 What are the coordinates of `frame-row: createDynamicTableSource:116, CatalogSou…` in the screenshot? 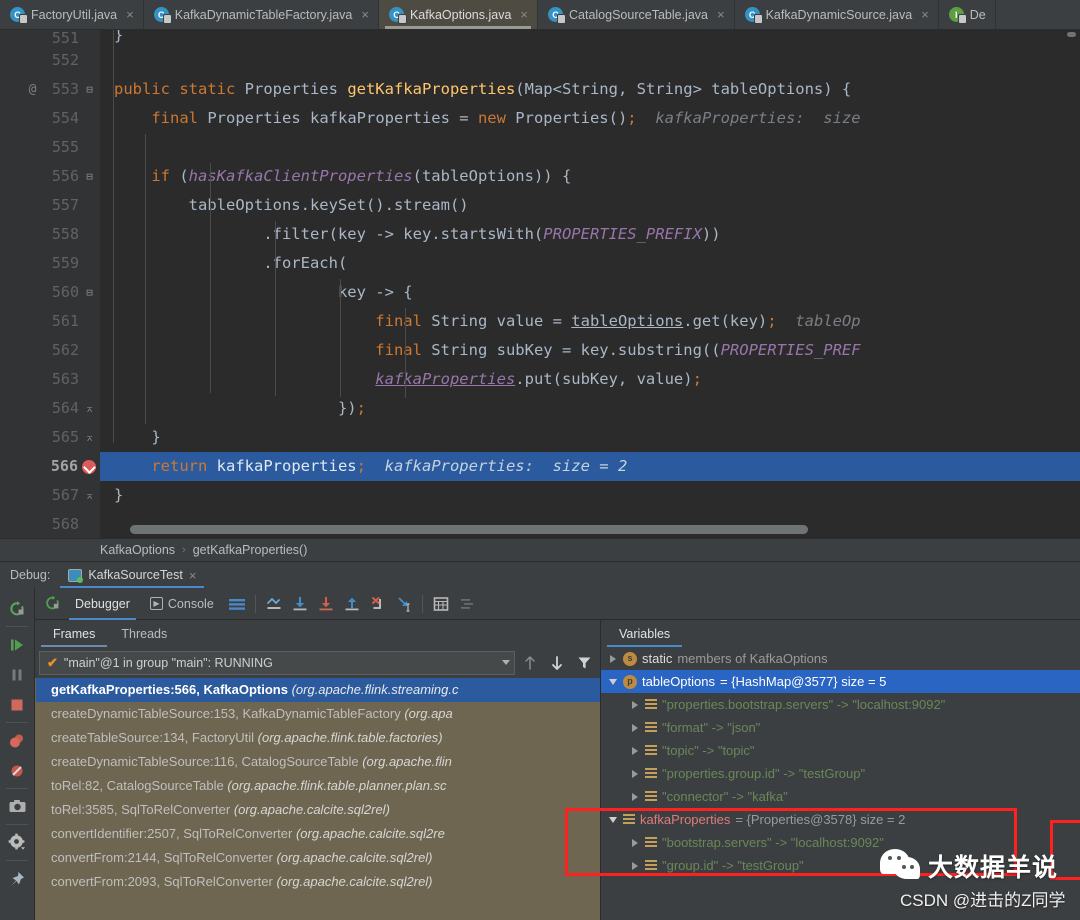 It's located at (318, 762).